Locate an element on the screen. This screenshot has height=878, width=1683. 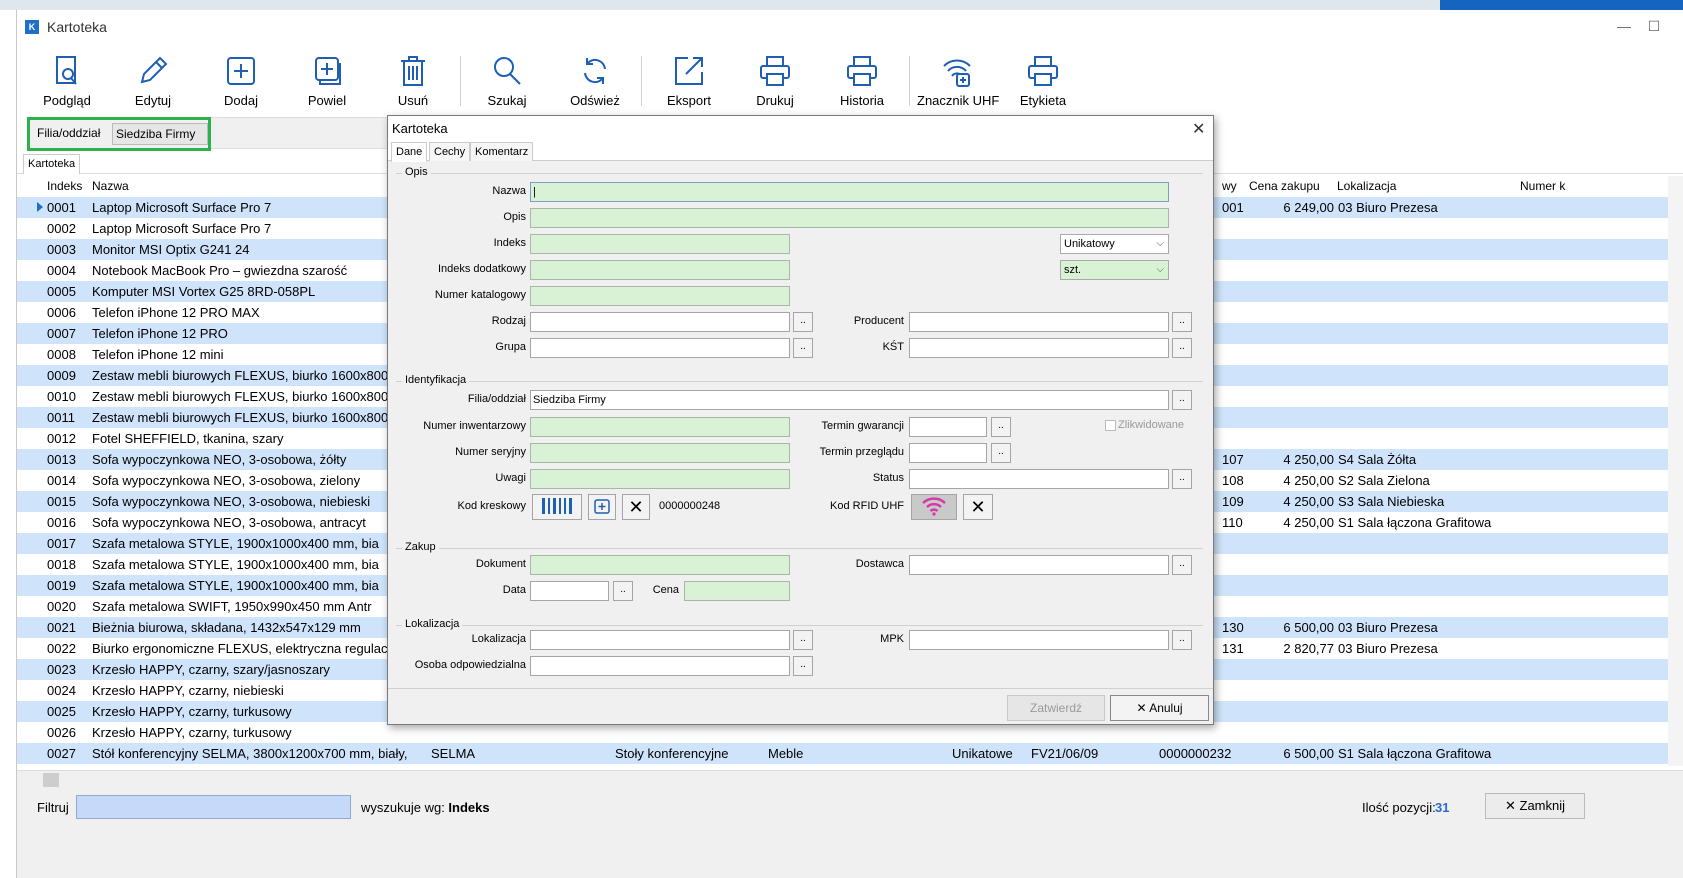
clear-icon: ✕ is located at coordinates (636, 507).